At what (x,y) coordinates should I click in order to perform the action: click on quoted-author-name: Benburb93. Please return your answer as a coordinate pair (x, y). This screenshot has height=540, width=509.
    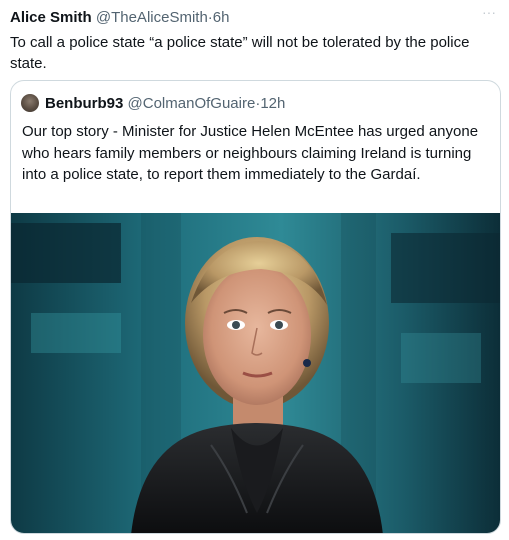
    Looking at the image, I should click on (84, 103).